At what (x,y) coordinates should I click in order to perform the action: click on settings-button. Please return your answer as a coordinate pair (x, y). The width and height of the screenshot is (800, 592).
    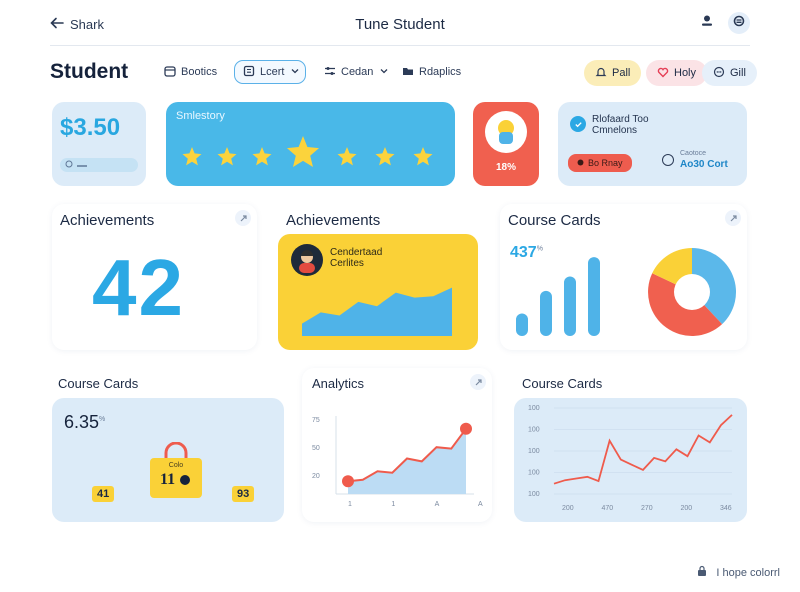
    Looking at the image, I should click on (739, 23).